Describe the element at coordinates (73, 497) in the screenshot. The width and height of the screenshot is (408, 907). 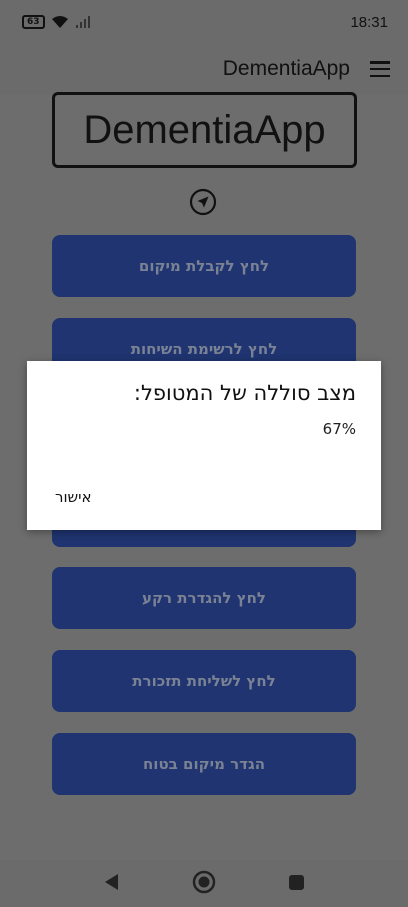
I see `dialog-ok-button: אישור` at that location.